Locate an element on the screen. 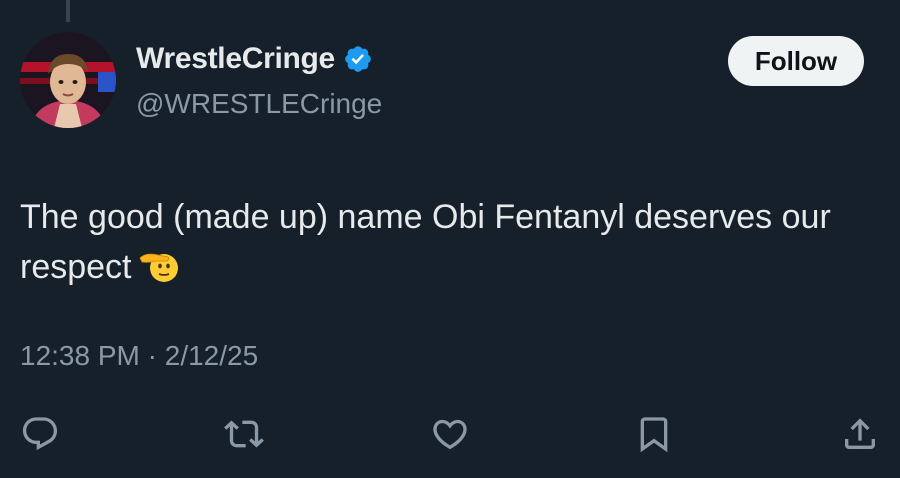 The height and width of the screenshot is (478, 900). author-name-row: WrestleCringe is located at coordinates (254, 59).